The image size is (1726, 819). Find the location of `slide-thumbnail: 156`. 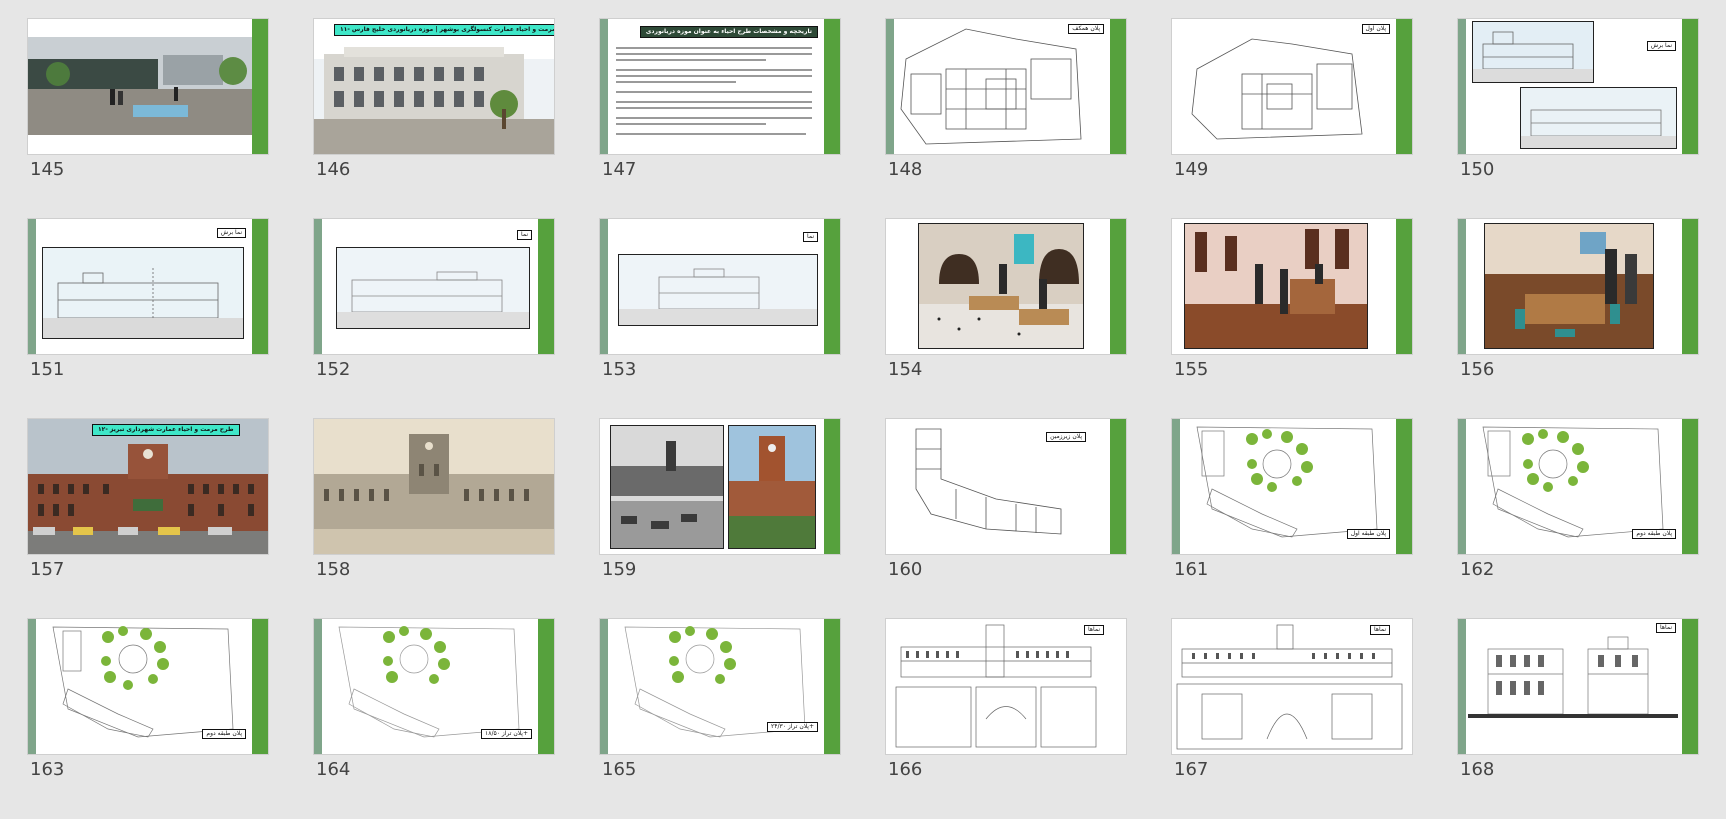

slide-thumbnail: 156 is located at coordinates (1578, 319).